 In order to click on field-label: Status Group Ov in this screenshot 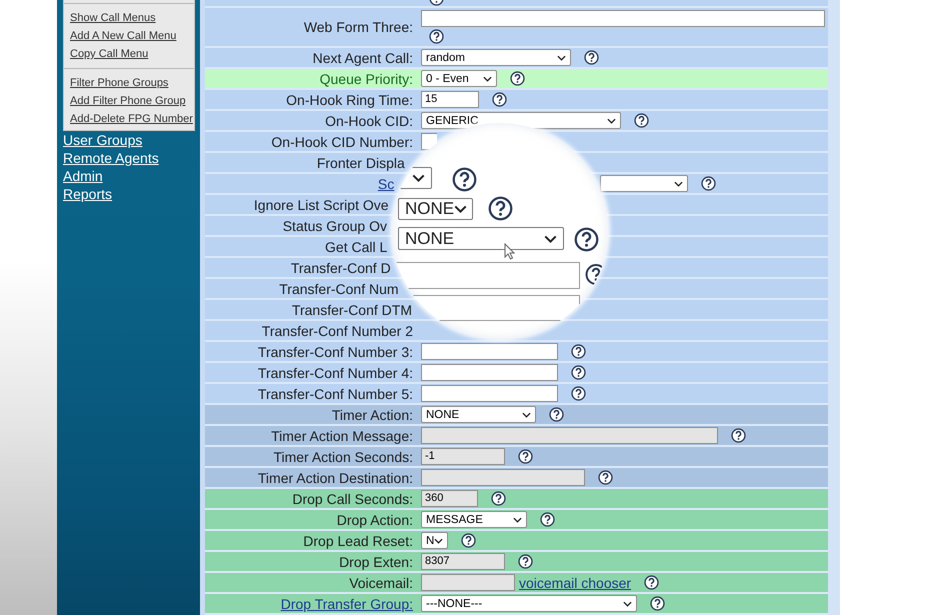, I will do `click(334, 226)`.